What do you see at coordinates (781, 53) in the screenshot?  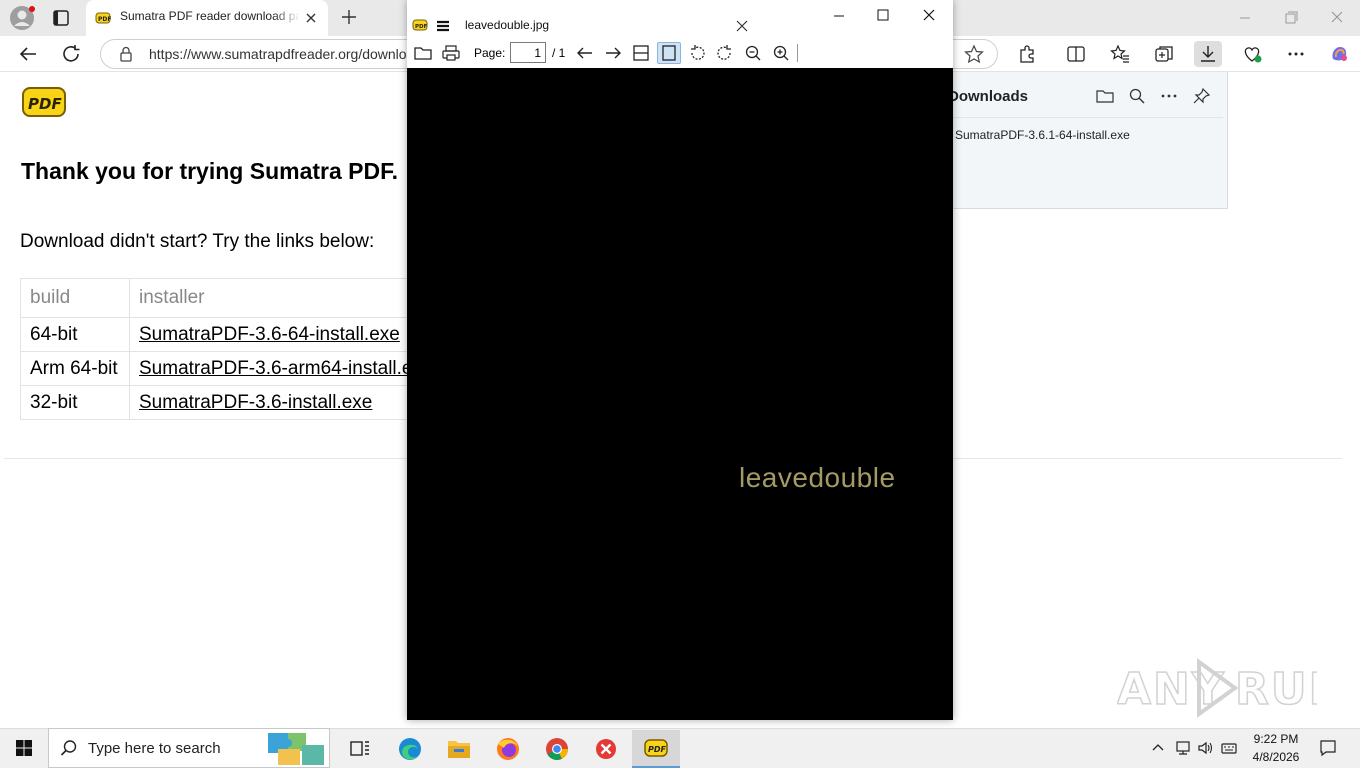 I see `zoom-in-icon` at bounding box center [781, 53].